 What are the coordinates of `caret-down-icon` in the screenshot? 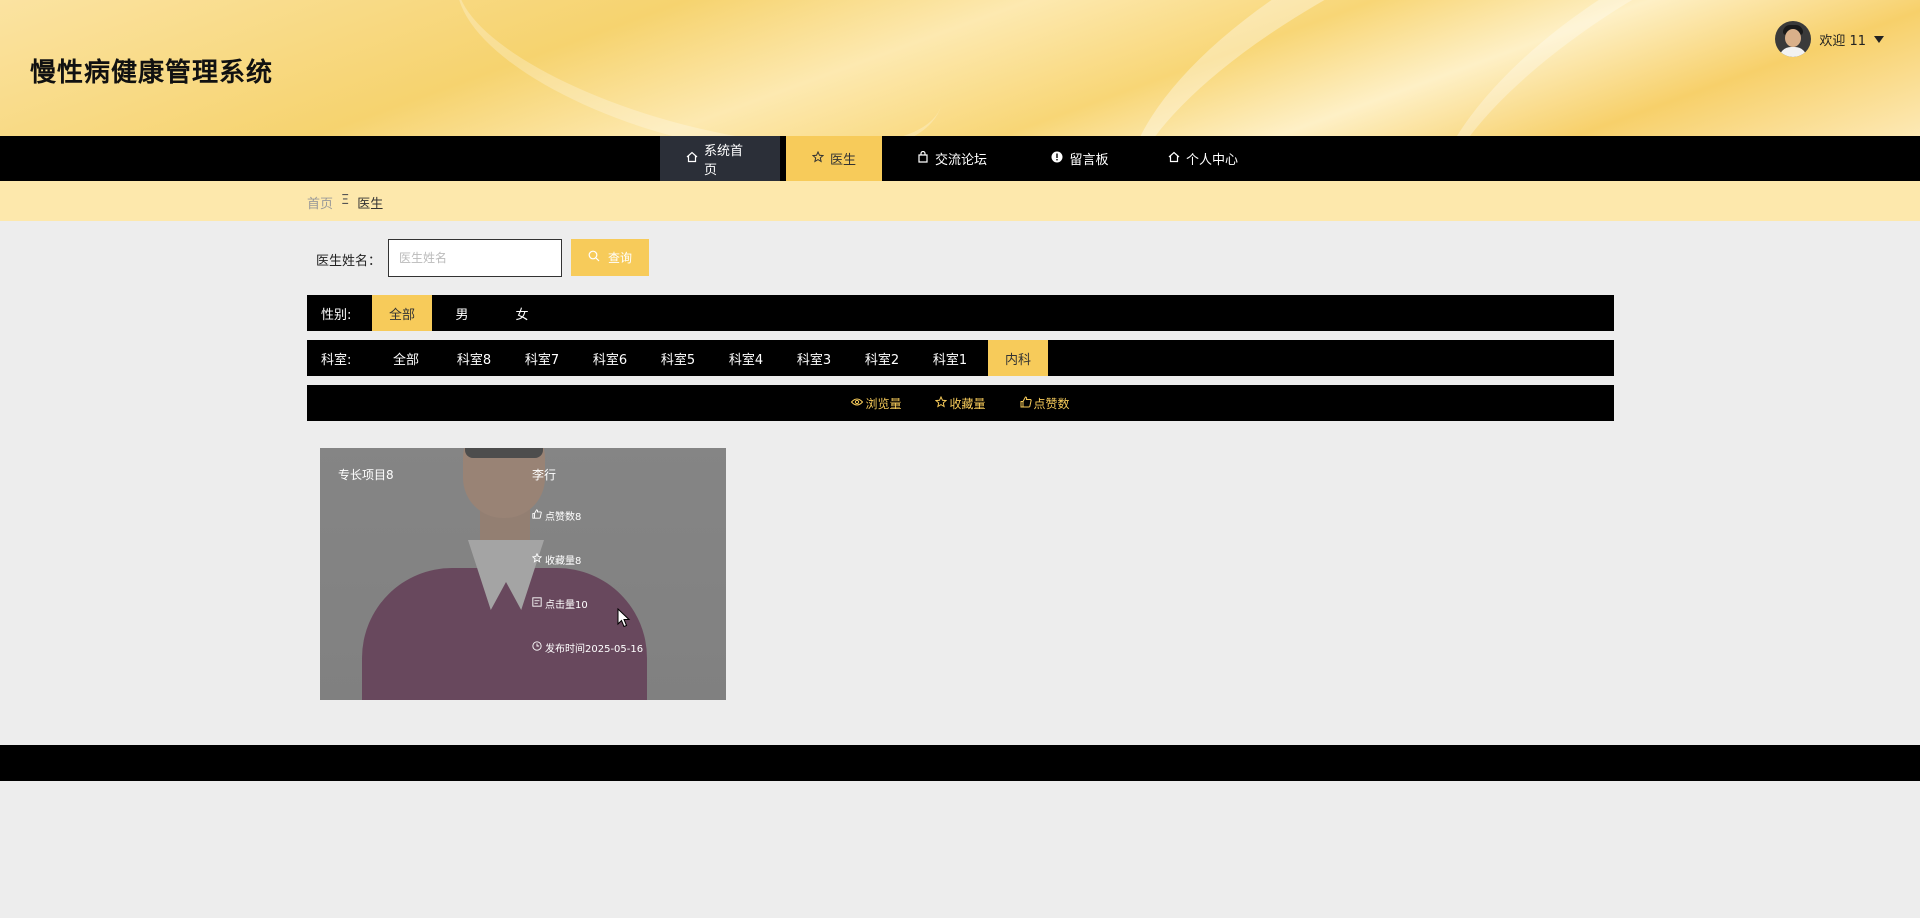 It's located at (1879, 39).